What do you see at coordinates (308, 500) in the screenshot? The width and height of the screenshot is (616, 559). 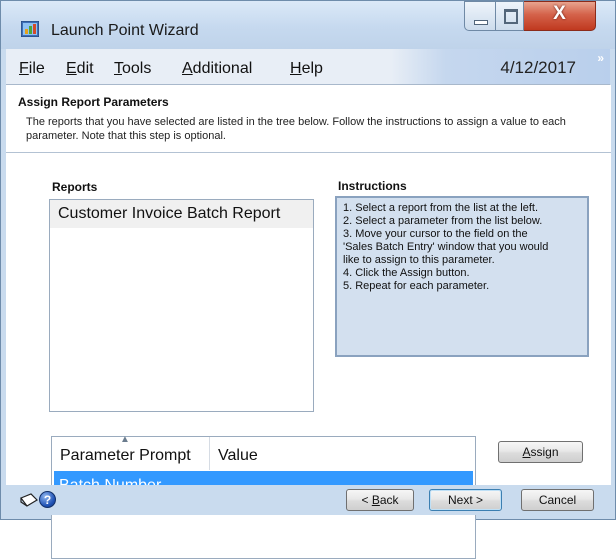 I see `footer-bar: ? < Back Next > Cancel` at bounding box center [308, 500].